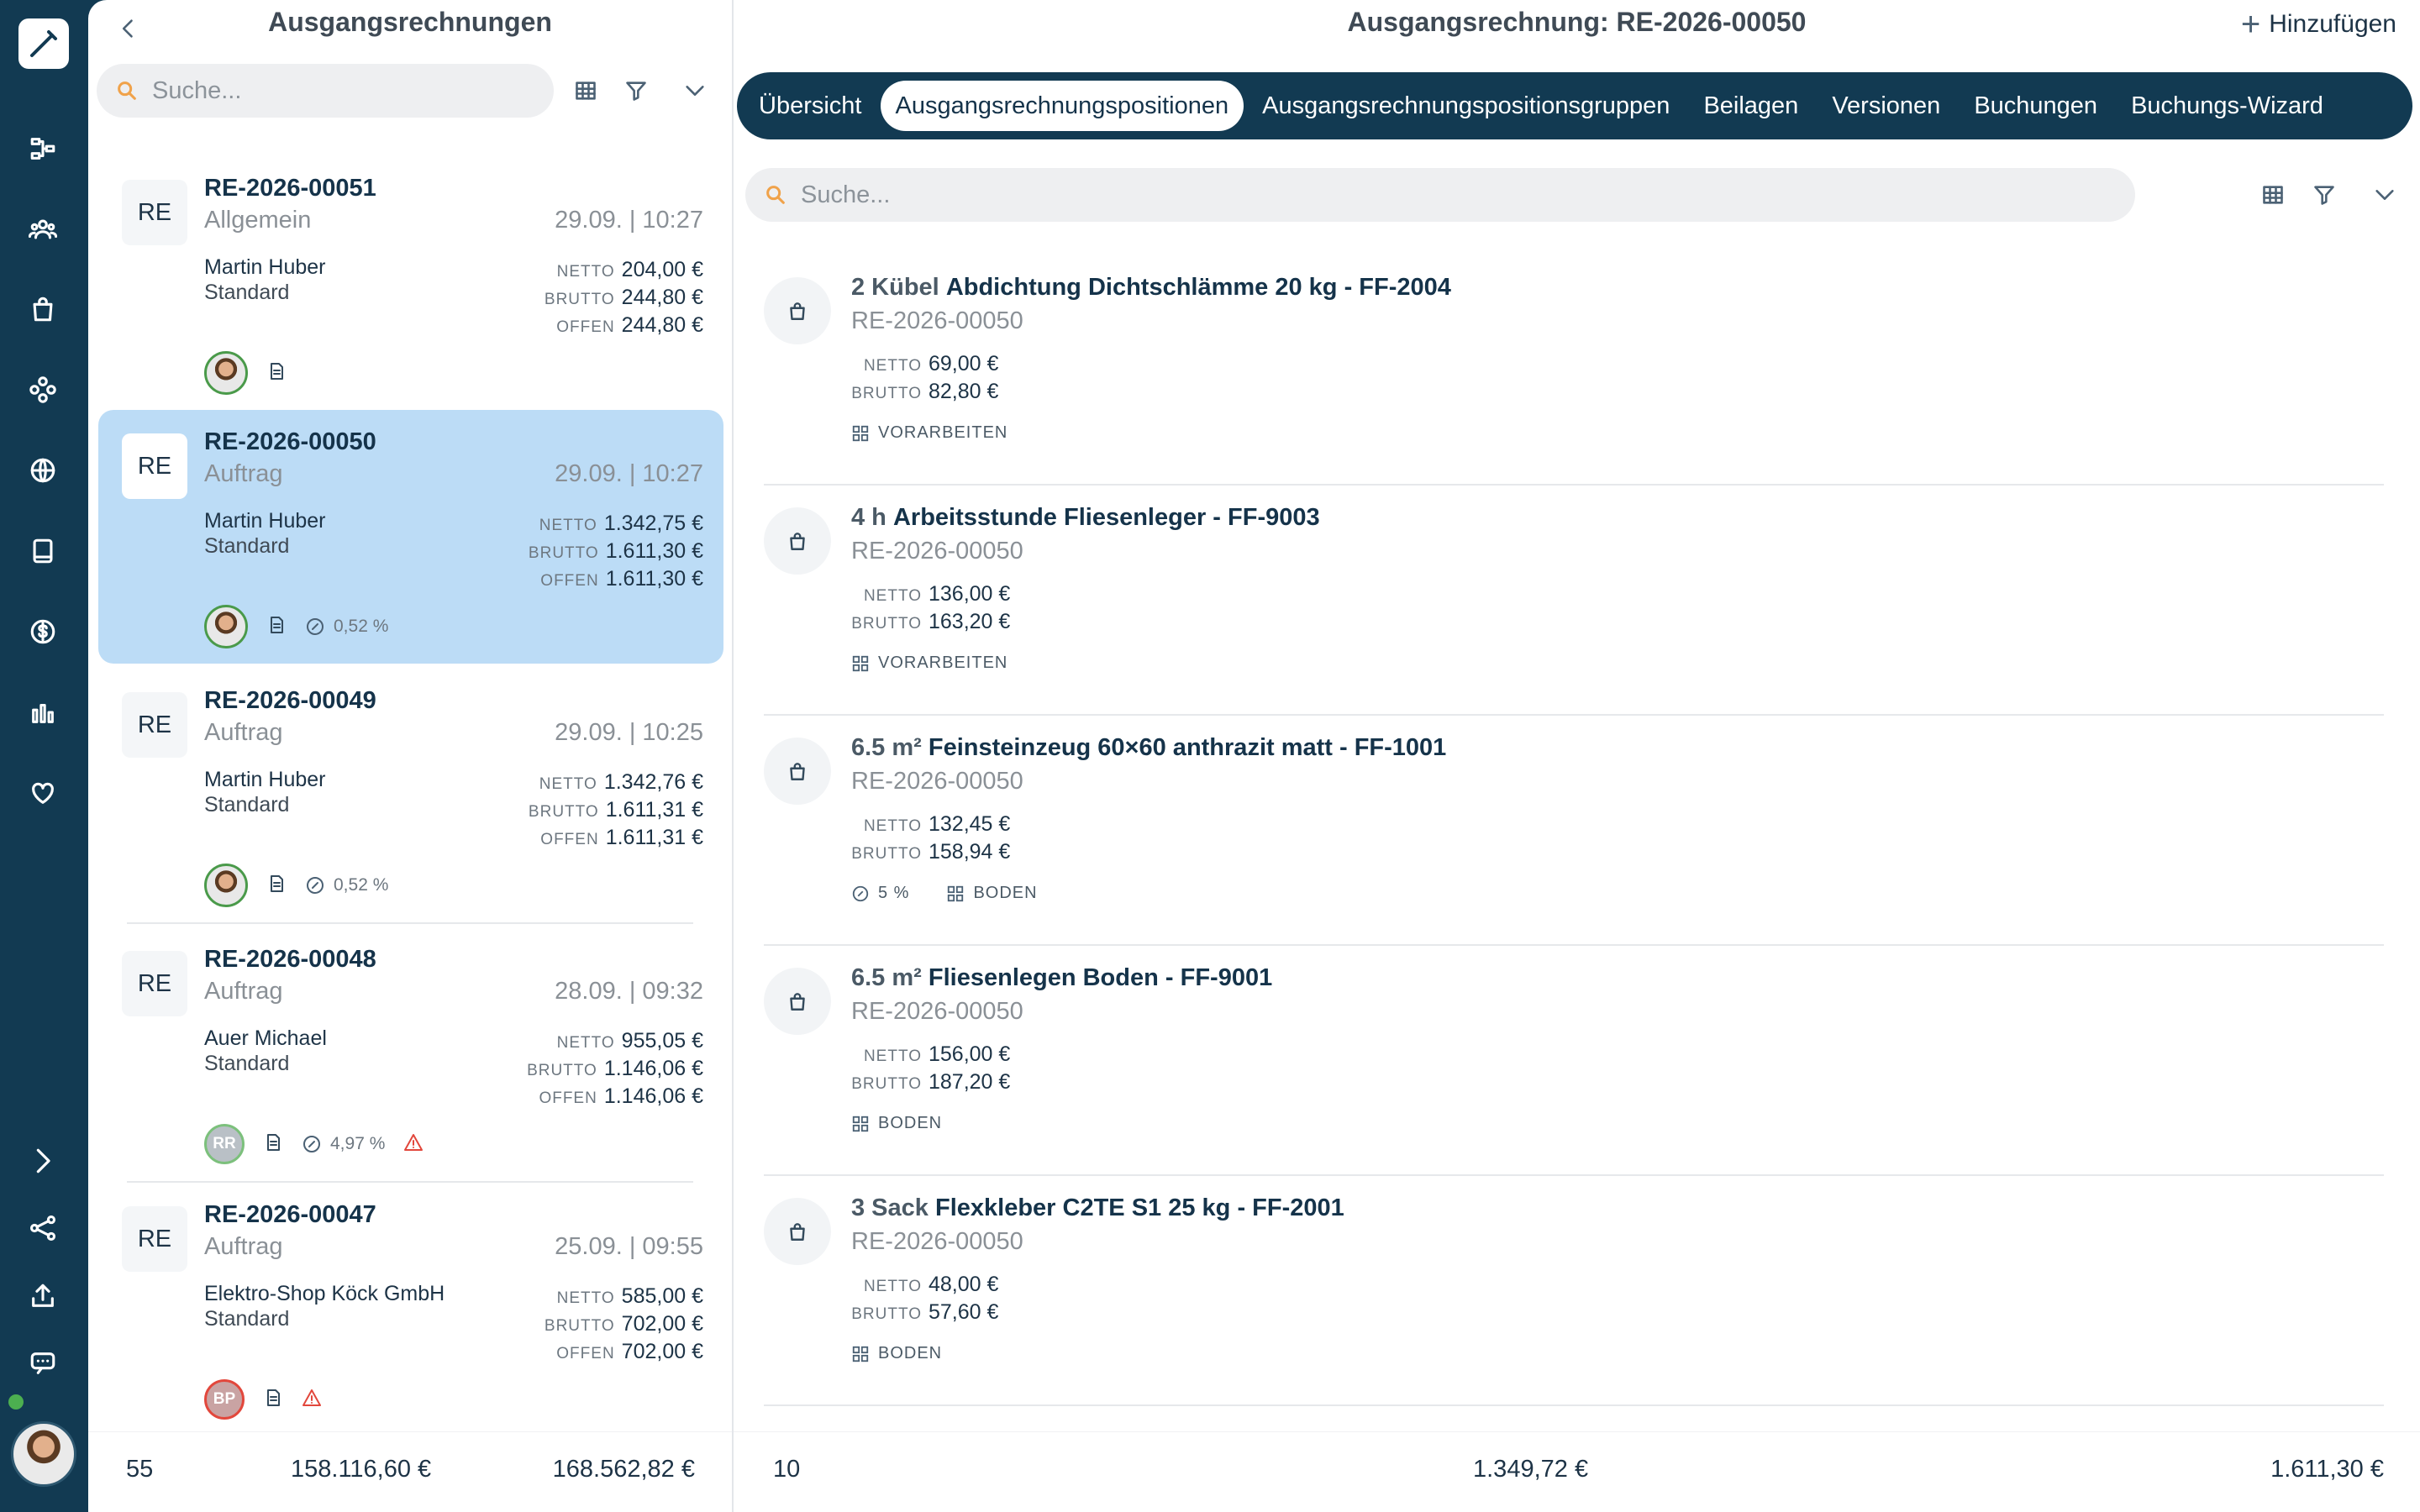 The height and width of the screenshot is (1512, 2420). Describe the element at coordinates (654, 551) in the screenshot. I see `brutto-value: 1.611,30 €` at that location.